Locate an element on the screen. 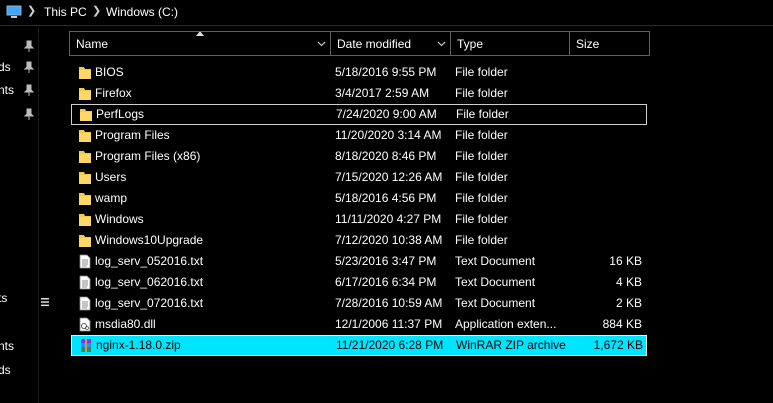  file-name: wamp is located at coordinates (111, 198).